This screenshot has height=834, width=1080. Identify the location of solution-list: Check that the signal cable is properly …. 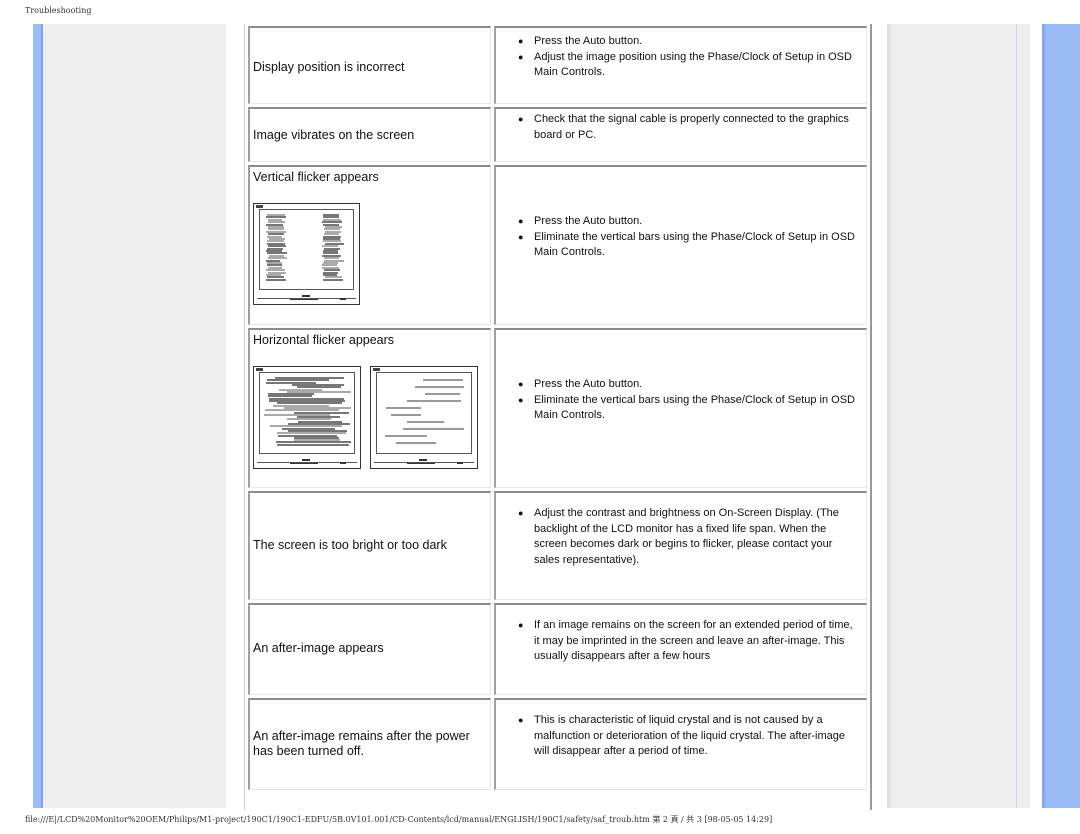
(688, 127).